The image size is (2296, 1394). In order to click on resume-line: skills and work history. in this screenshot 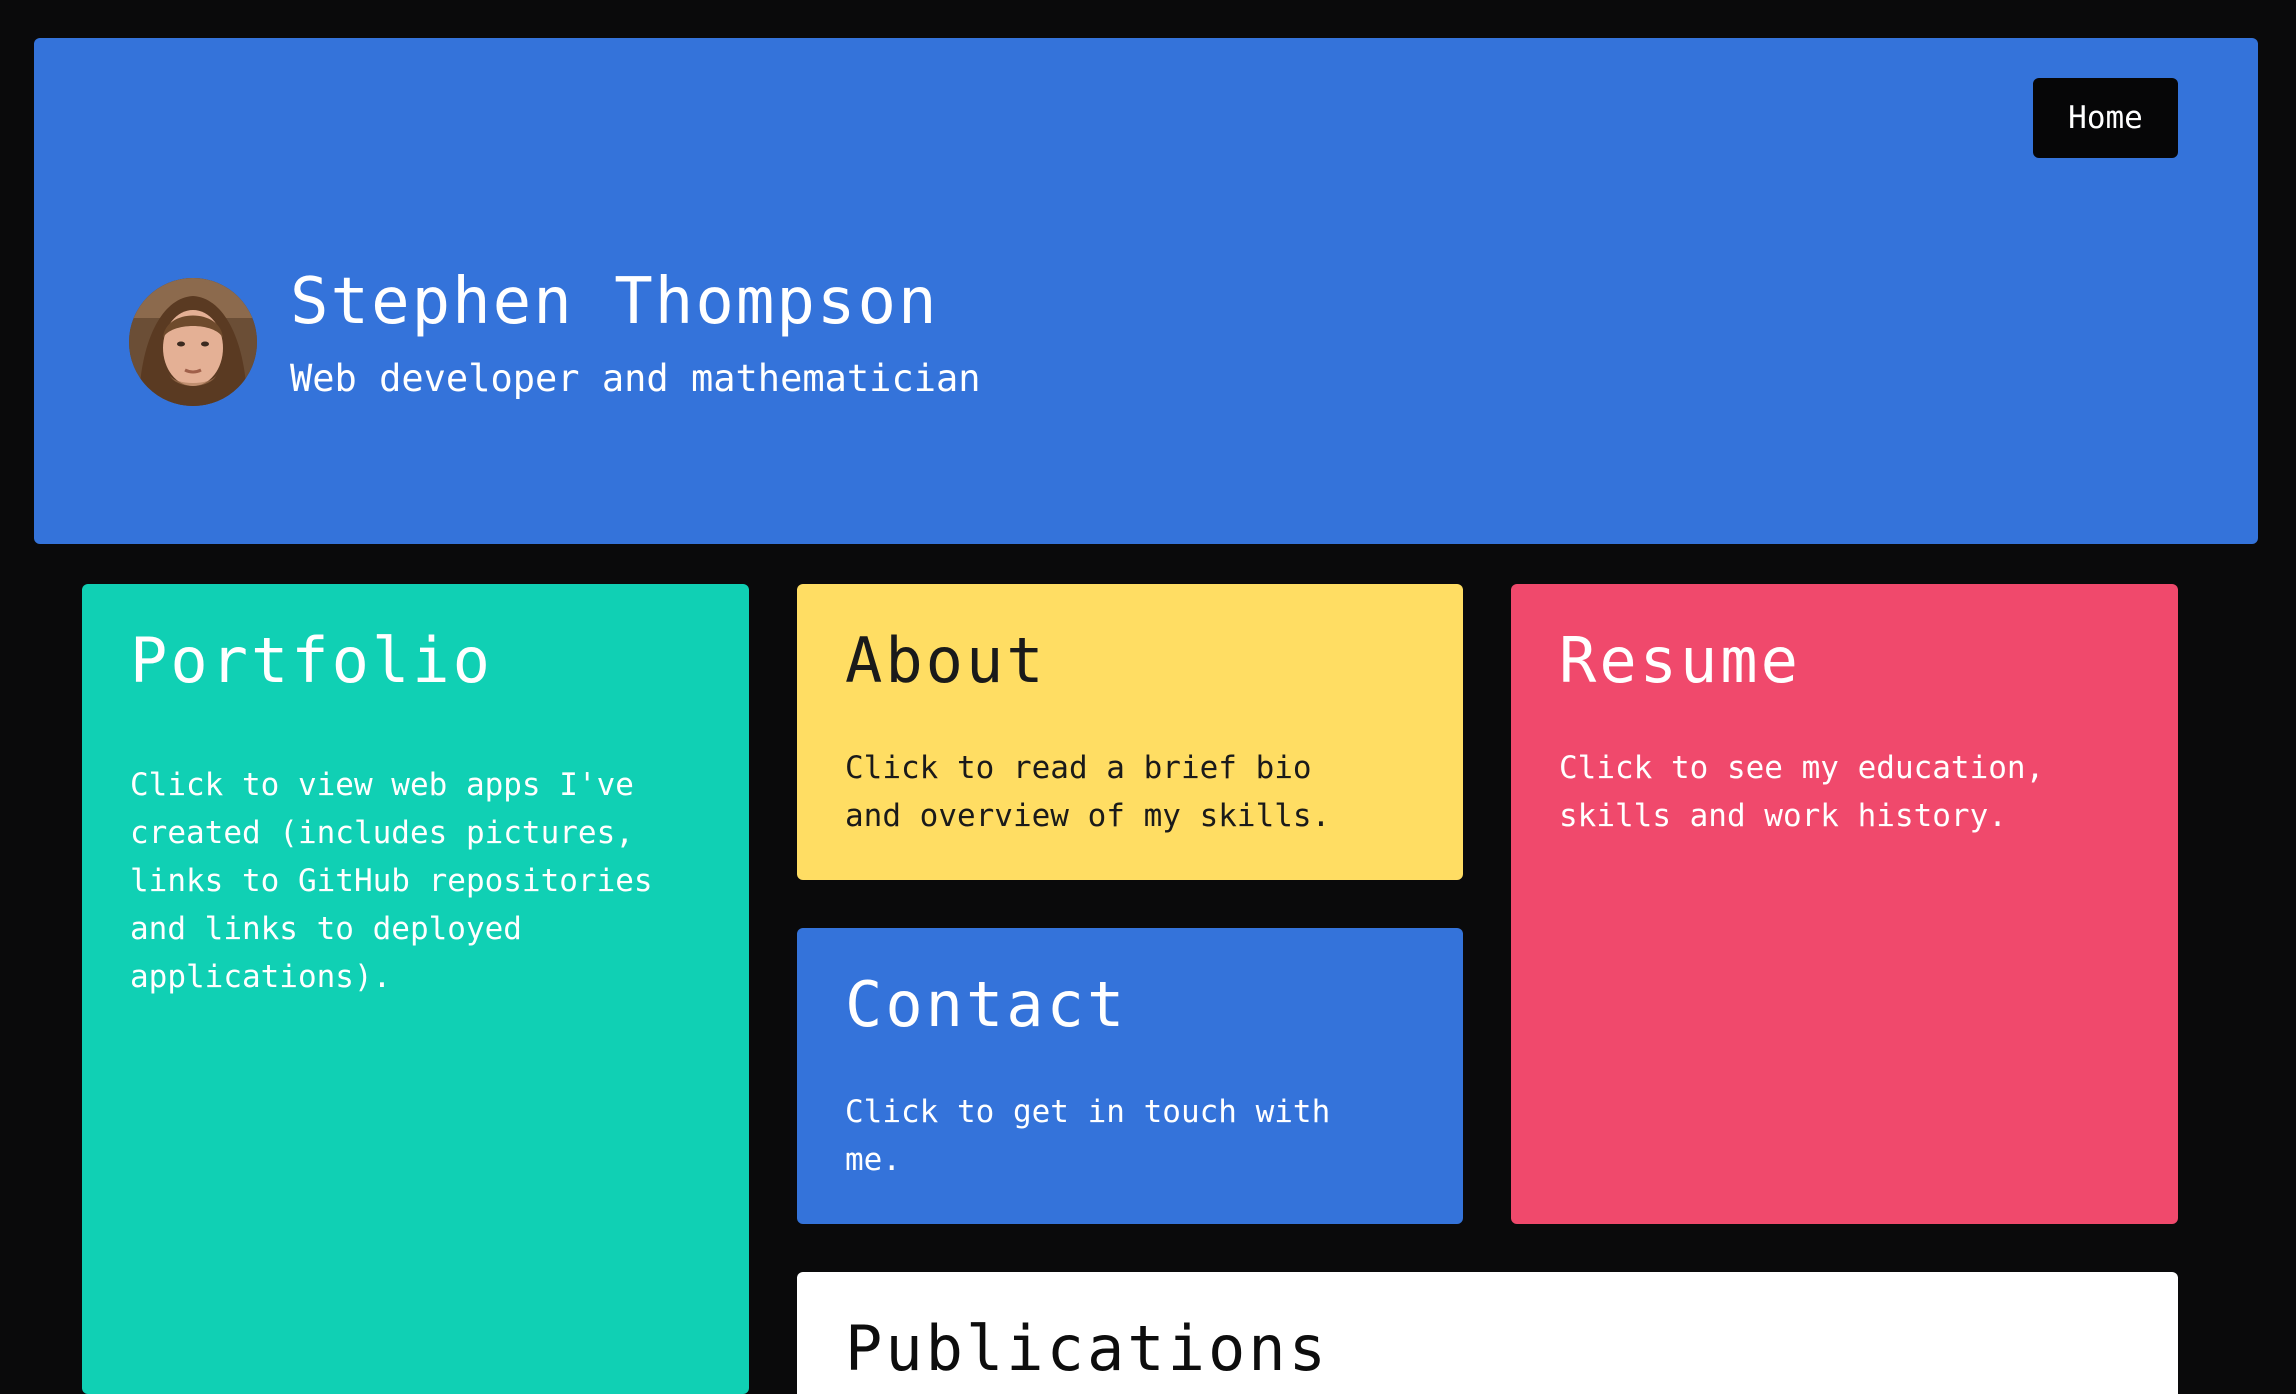, I will do `click(1783, 816)`.